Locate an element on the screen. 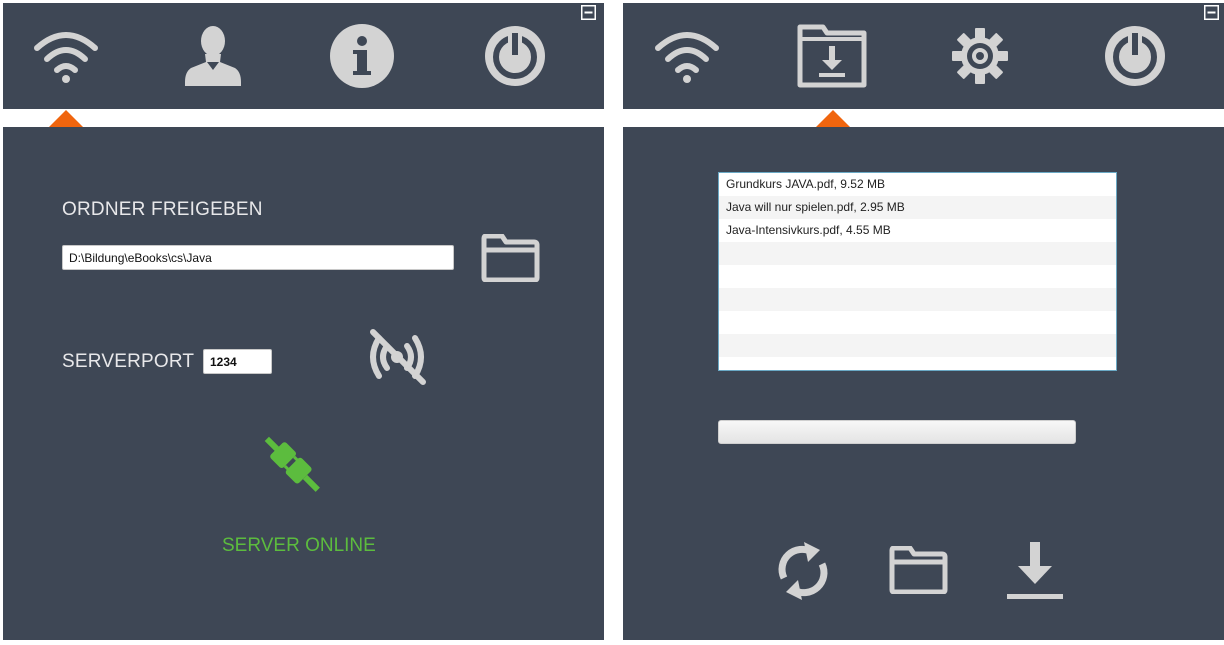  nav-info-button is located at coordinates (362, 56).